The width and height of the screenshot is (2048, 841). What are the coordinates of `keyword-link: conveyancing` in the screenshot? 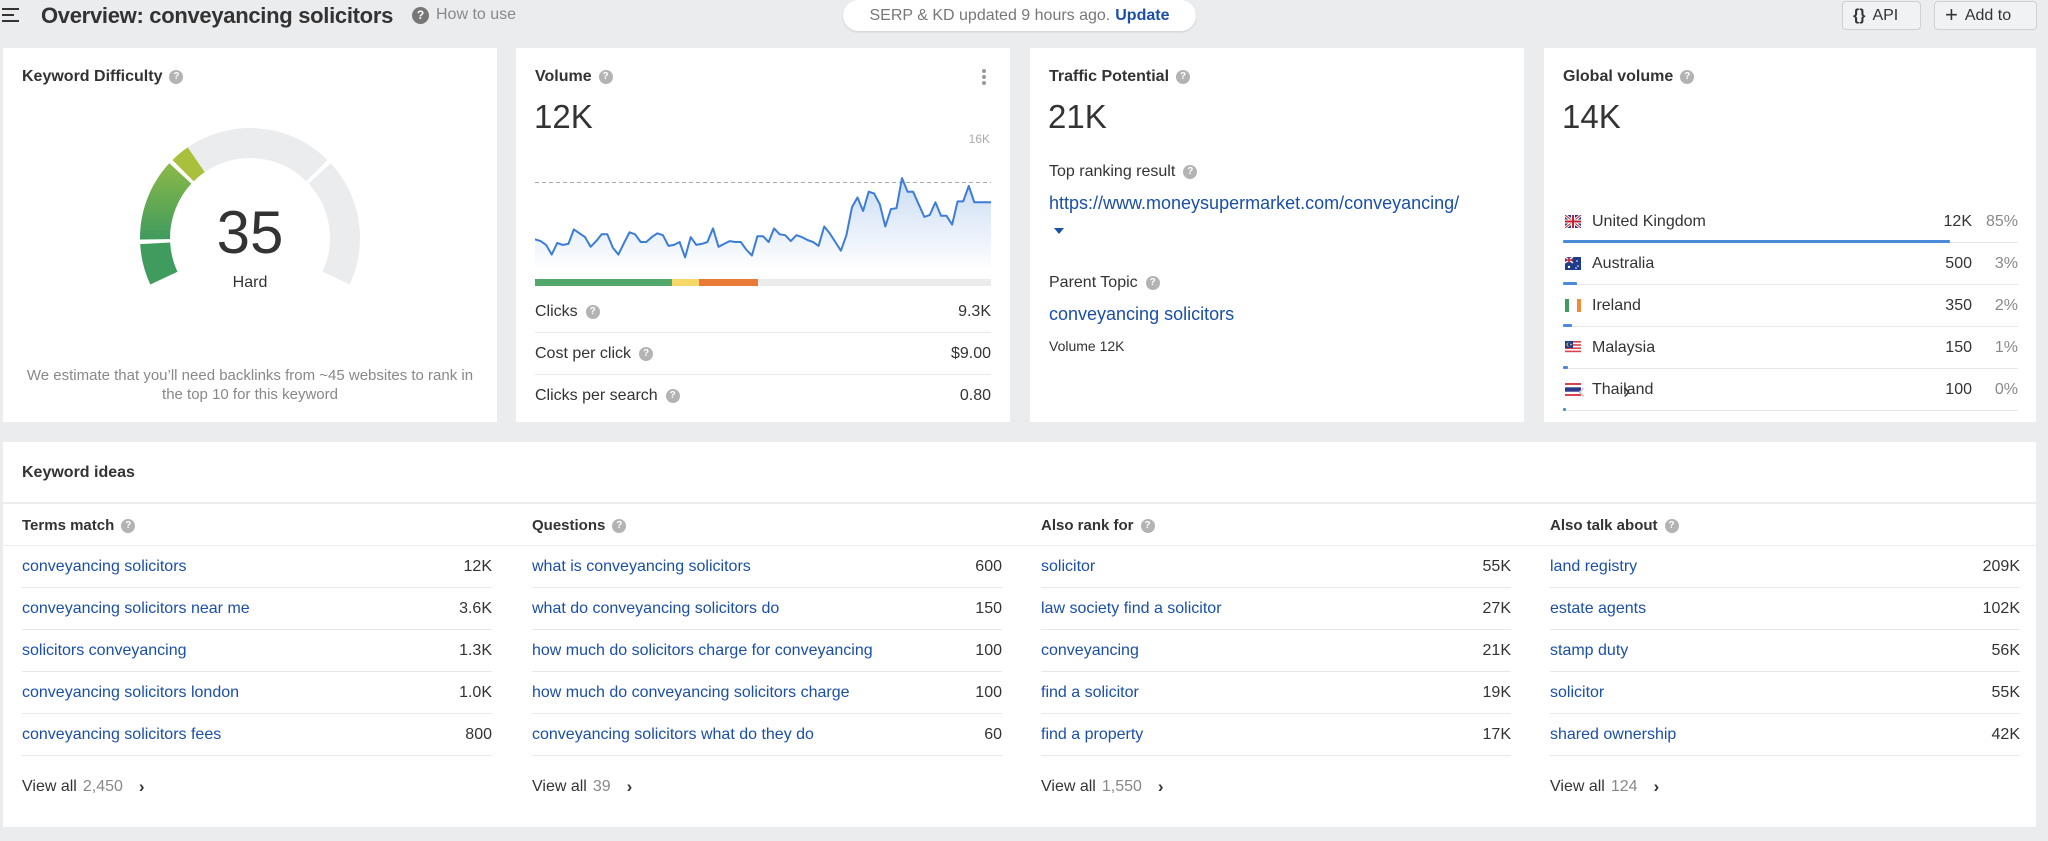 It's located at (1090, 651).